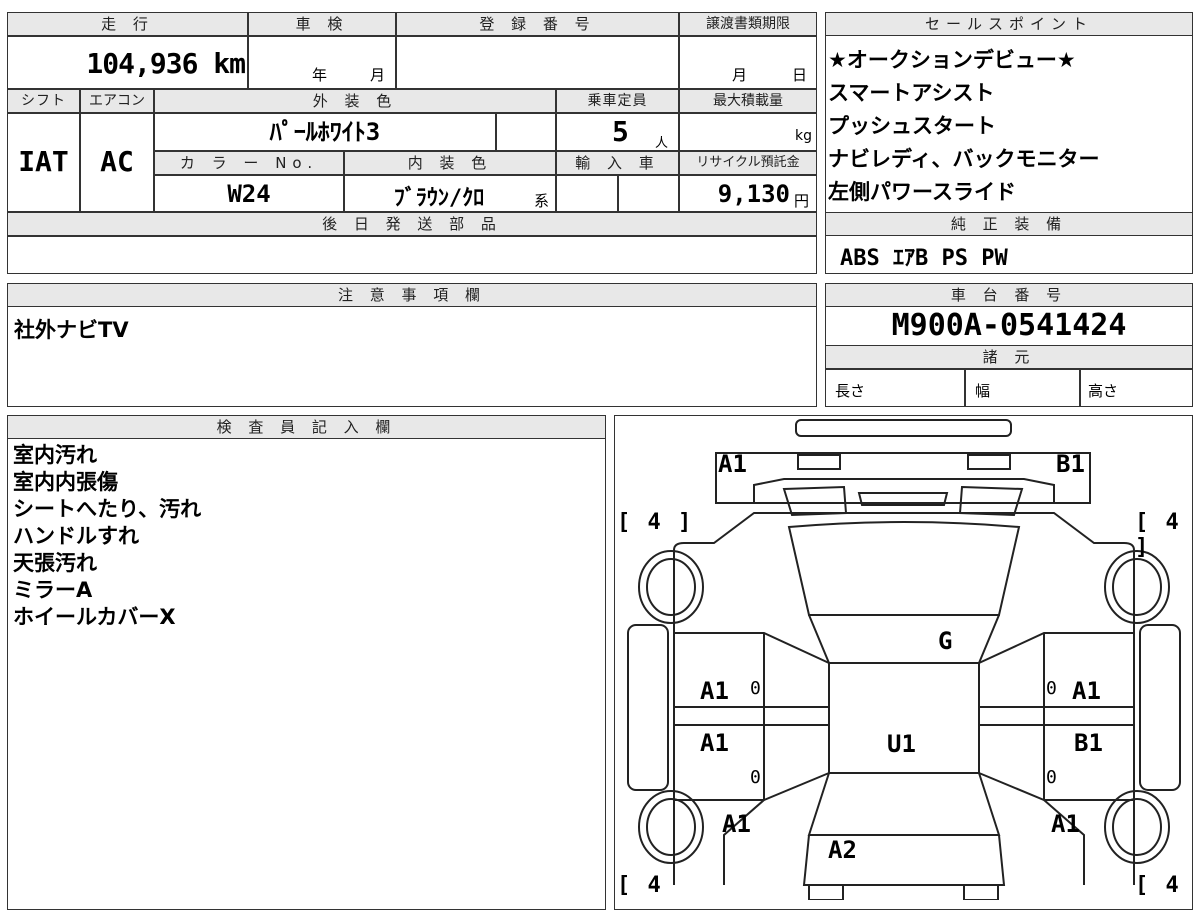 Image resolution: width=1200 pixels, height=910 pixels. I want to click on inspector-header: 検 査 員 記 入 欄, so click(306, 427).